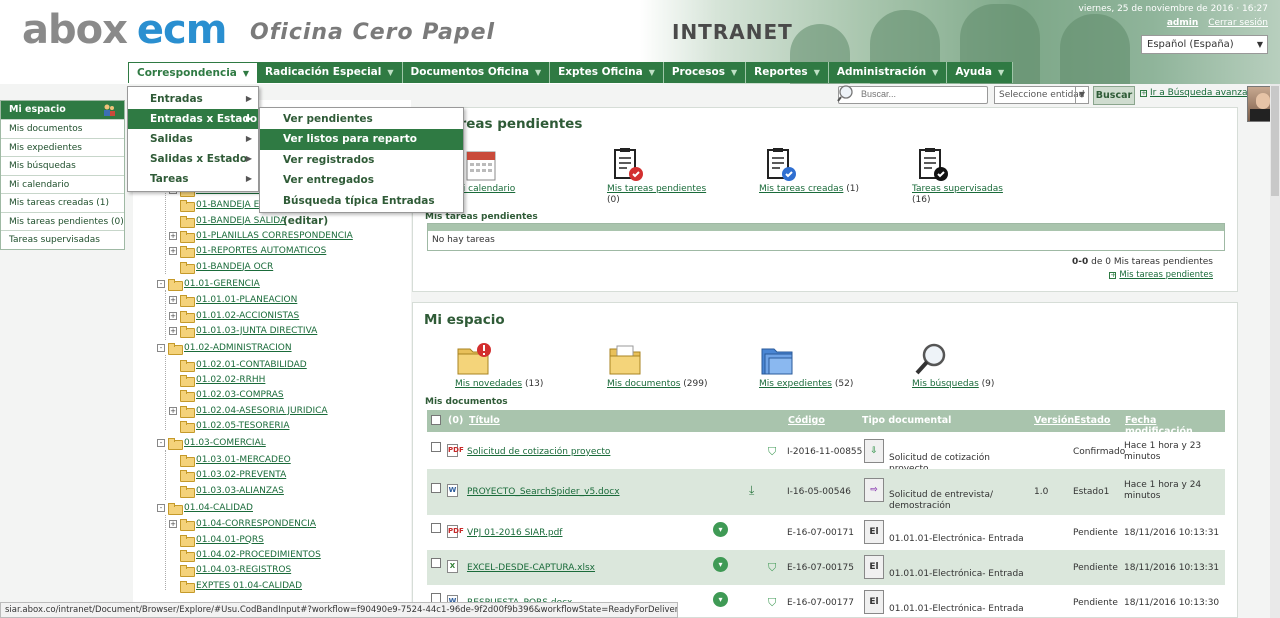 The width and height of the screenshot is (1280, 618). What do you see at coordinates (62, 147) in the screenshot?
I see `sidebar-item-mis-expedientes: Mis expedientes` at bounding box center [62, 147].